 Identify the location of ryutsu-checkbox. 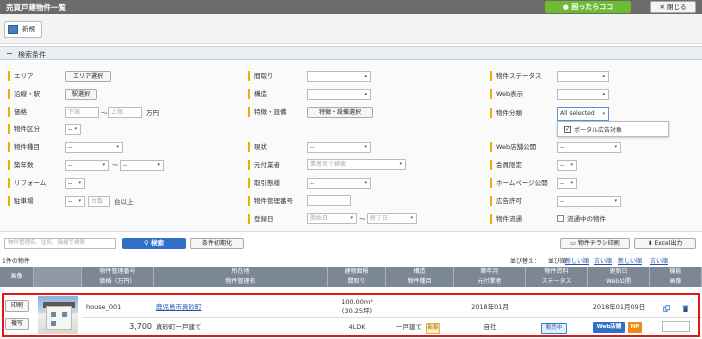
(560, 218).